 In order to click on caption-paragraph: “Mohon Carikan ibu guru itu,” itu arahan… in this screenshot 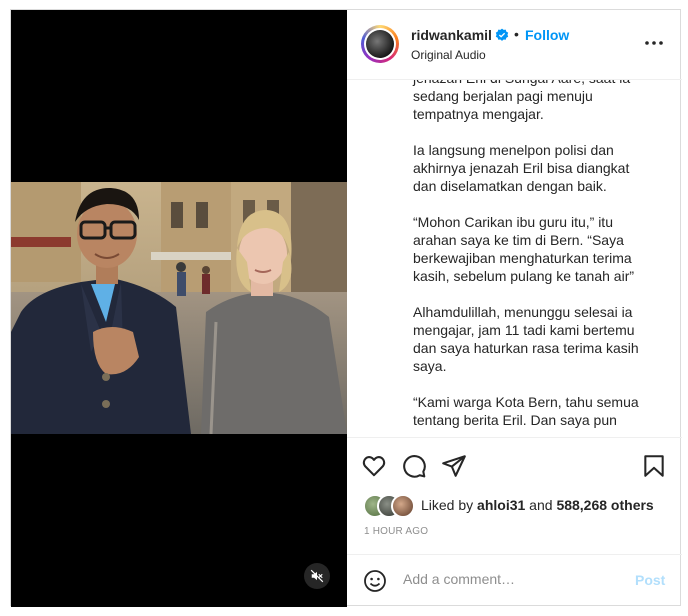, I will do `click(524, 249)`.